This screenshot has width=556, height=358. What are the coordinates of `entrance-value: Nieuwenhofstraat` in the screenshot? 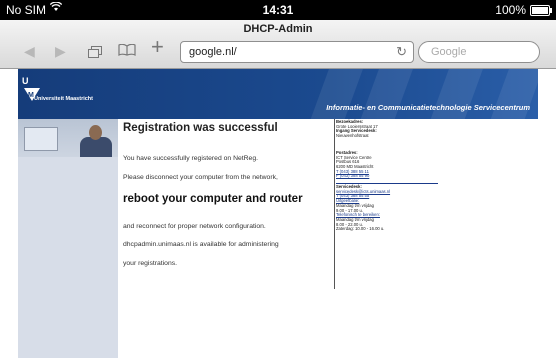 It's located at (352, 136).